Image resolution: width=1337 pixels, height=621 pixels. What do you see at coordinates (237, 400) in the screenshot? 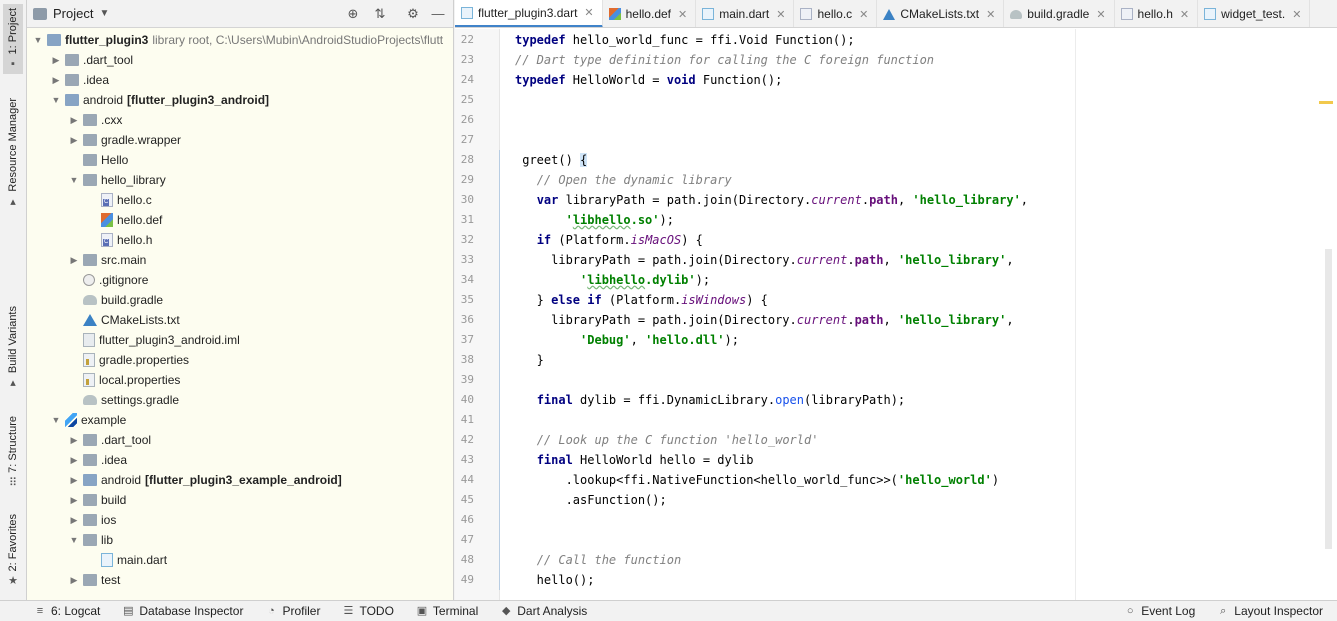
I see `tree-item: settings.gradle` at bounding box center [237, 400].